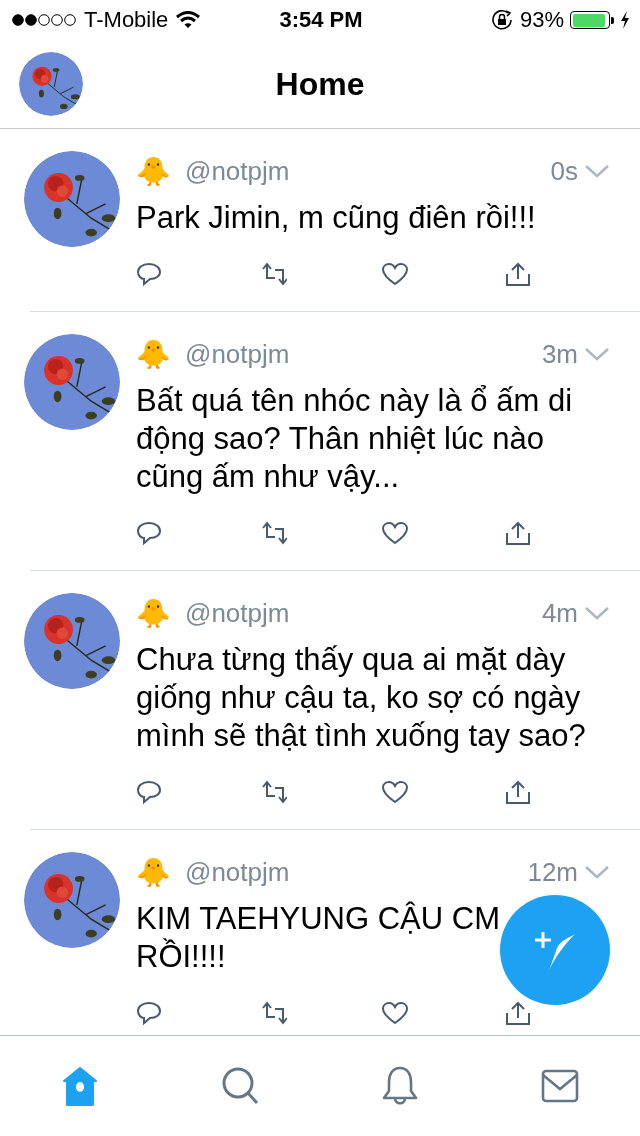  I want to click on rotation-lock-icon, so click(501, 20).